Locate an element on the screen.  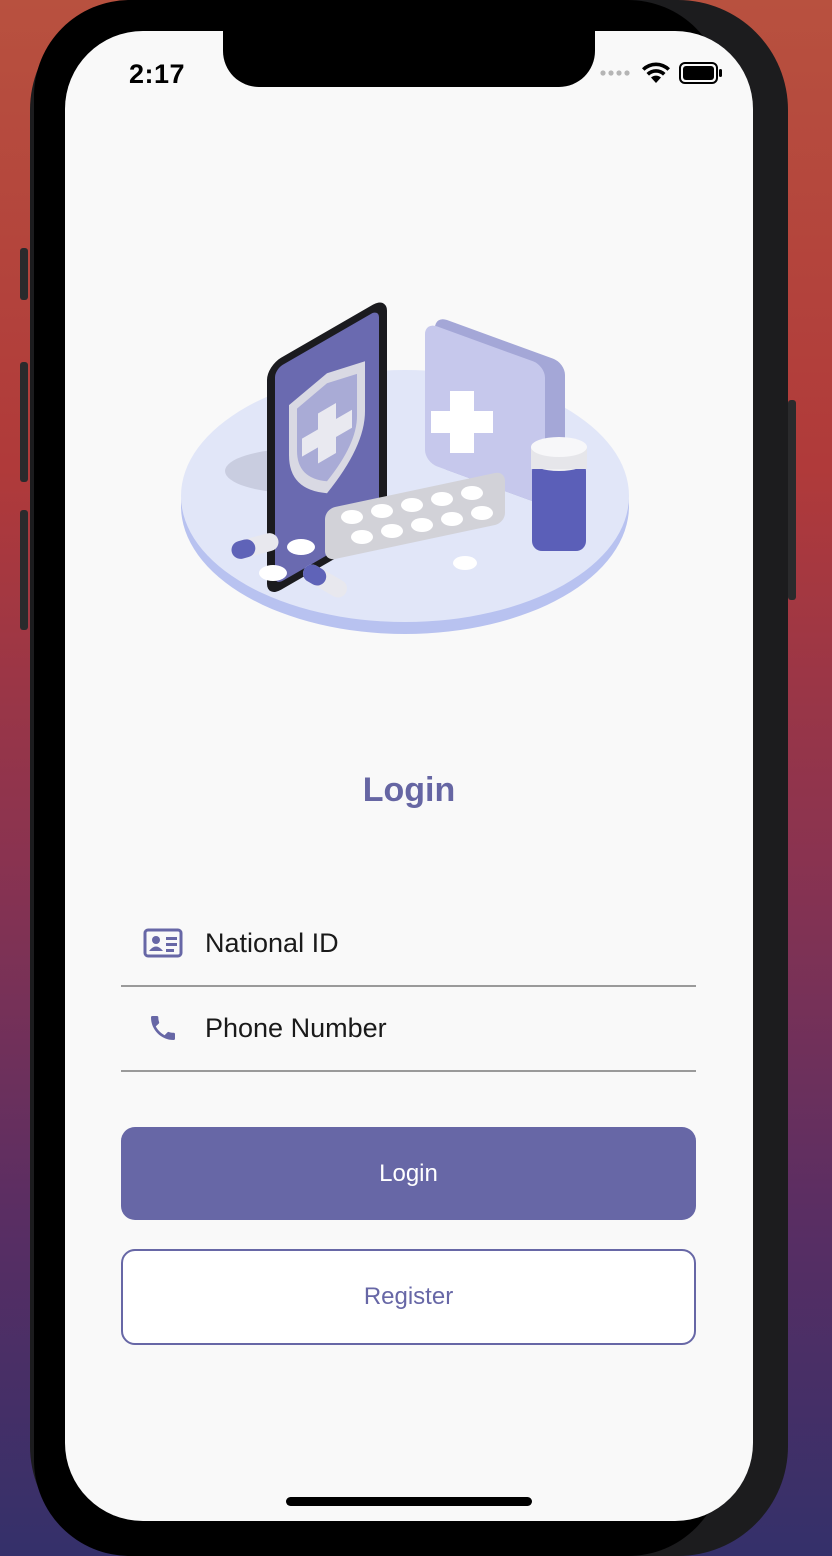
volume-up-button is located at coordinates (24, 422).